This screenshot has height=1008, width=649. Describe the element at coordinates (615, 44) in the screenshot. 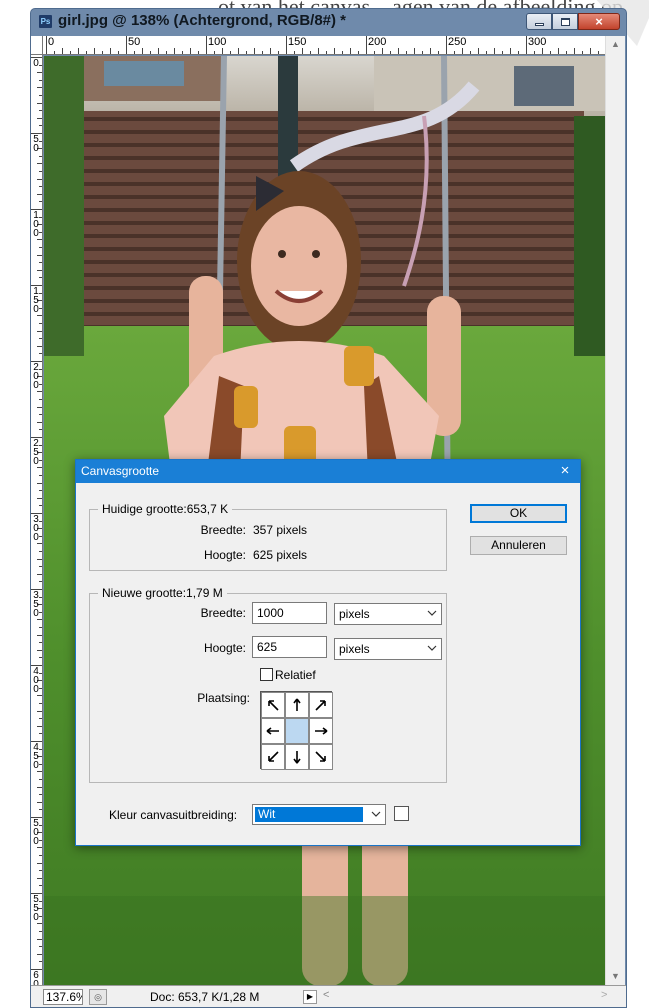

I see `scroll-up-icon: ▲` at that location.